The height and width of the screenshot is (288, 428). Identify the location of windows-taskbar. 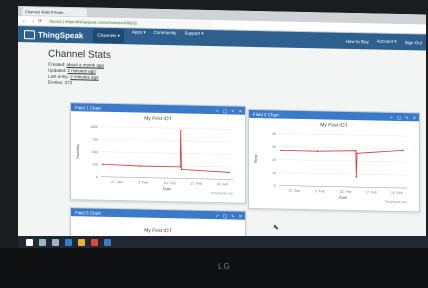
(223, 242).